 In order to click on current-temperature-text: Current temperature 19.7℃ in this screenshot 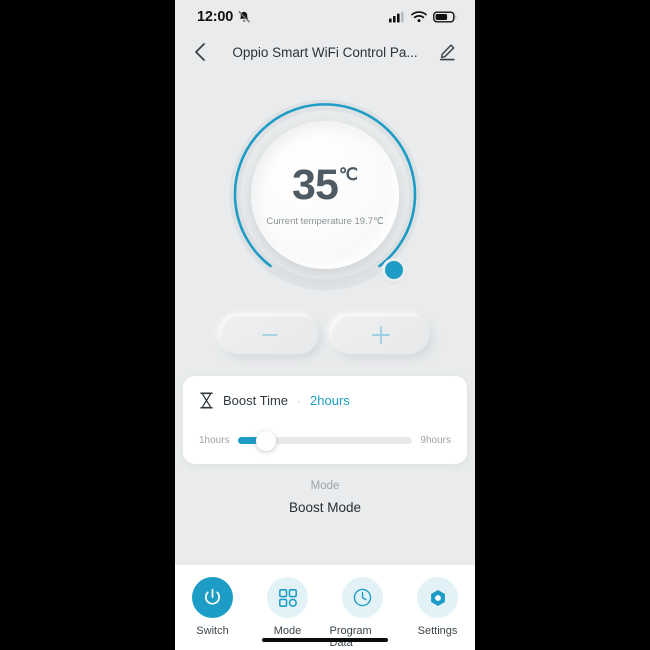, I will do `click(325, 221)`.